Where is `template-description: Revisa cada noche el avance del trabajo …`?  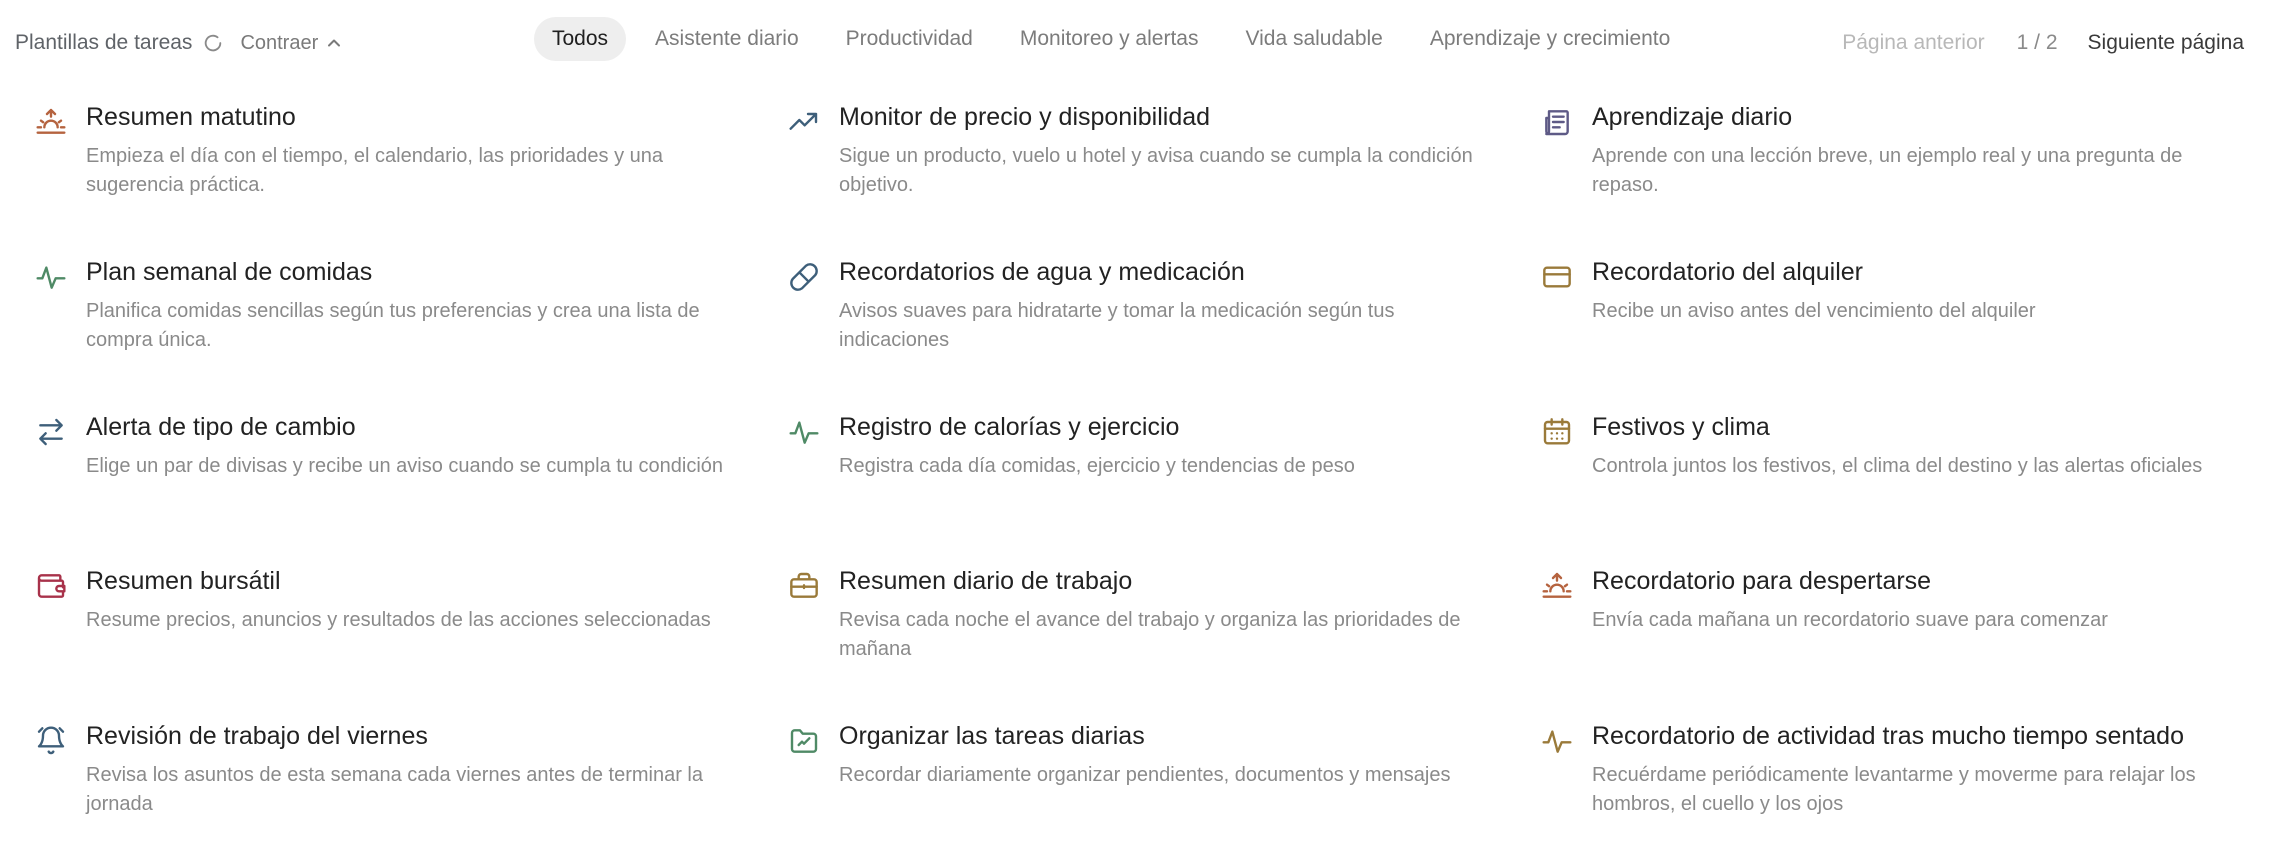 template-description: Revisa cada noche el avance del trabajo … is located at coordinates (1150, 634).